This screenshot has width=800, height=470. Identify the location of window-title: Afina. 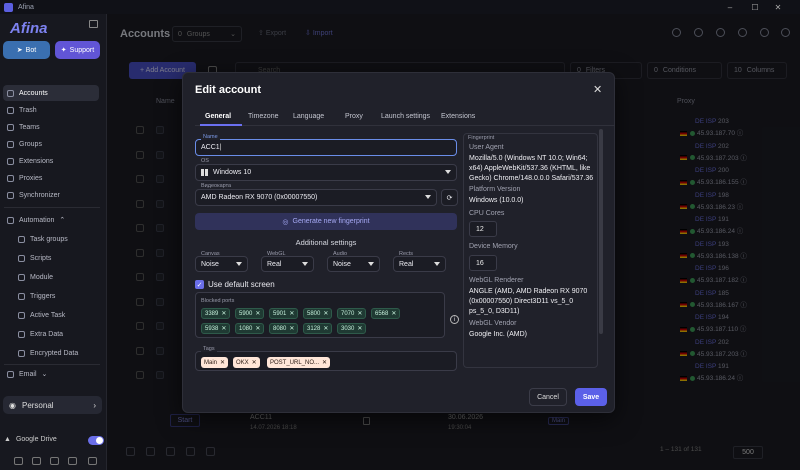
(26, 7).